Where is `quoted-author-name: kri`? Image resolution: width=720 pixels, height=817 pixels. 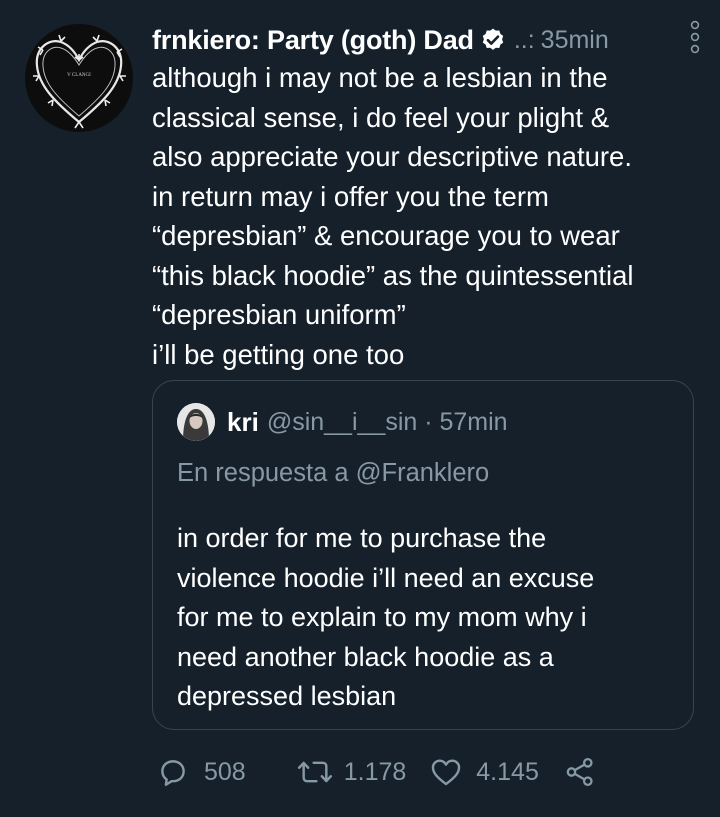
quoted-author-name: kri is located at coordinates (243, 422).